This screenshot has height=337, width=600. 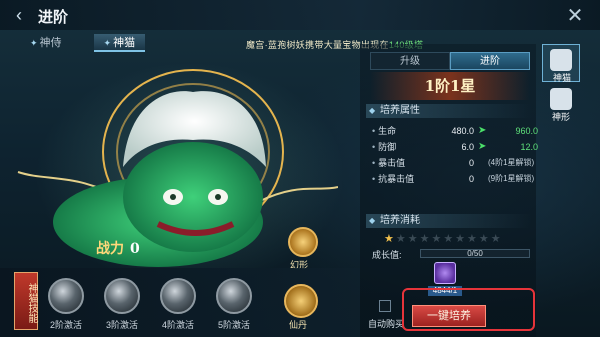 What do you see at coordinates (410, 61) in the screenshot?
I see `tab-upgrade: 升级` at bounding box center [410, 61].